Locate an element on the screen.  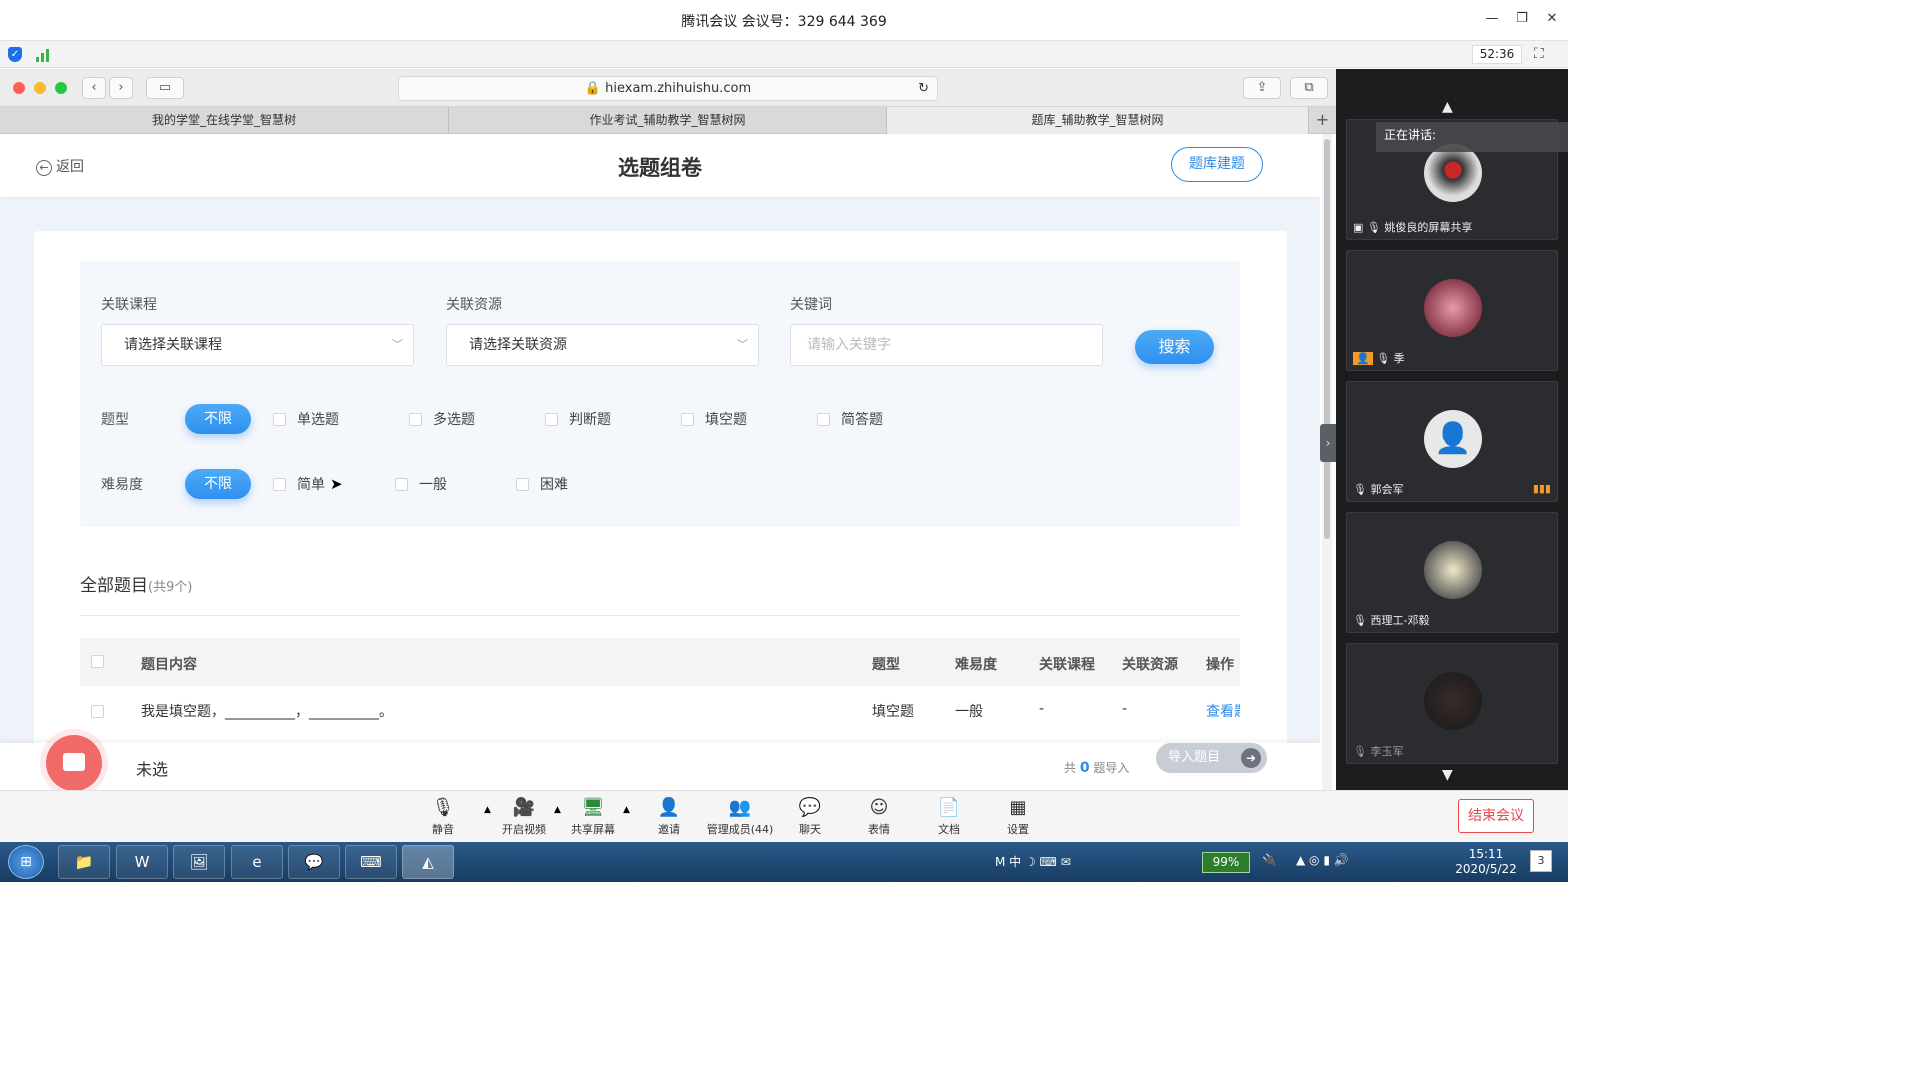
back-nav-icon: ‹ is located at coordinates (94, 88).